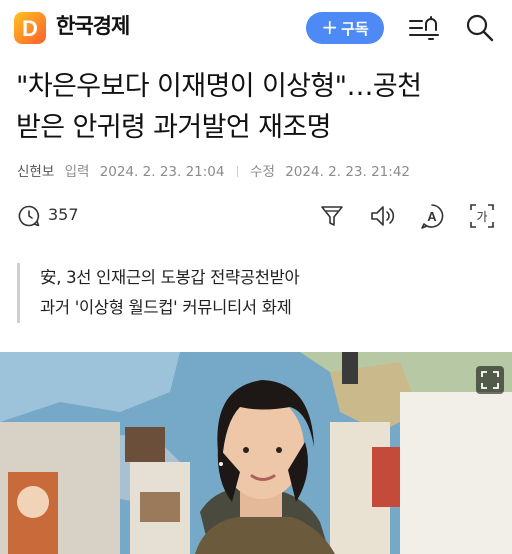  What do you see at coordinates (35, 172) in the screenshot?
I see `reporter-name: 신현보` at bounding box center [35, 172].